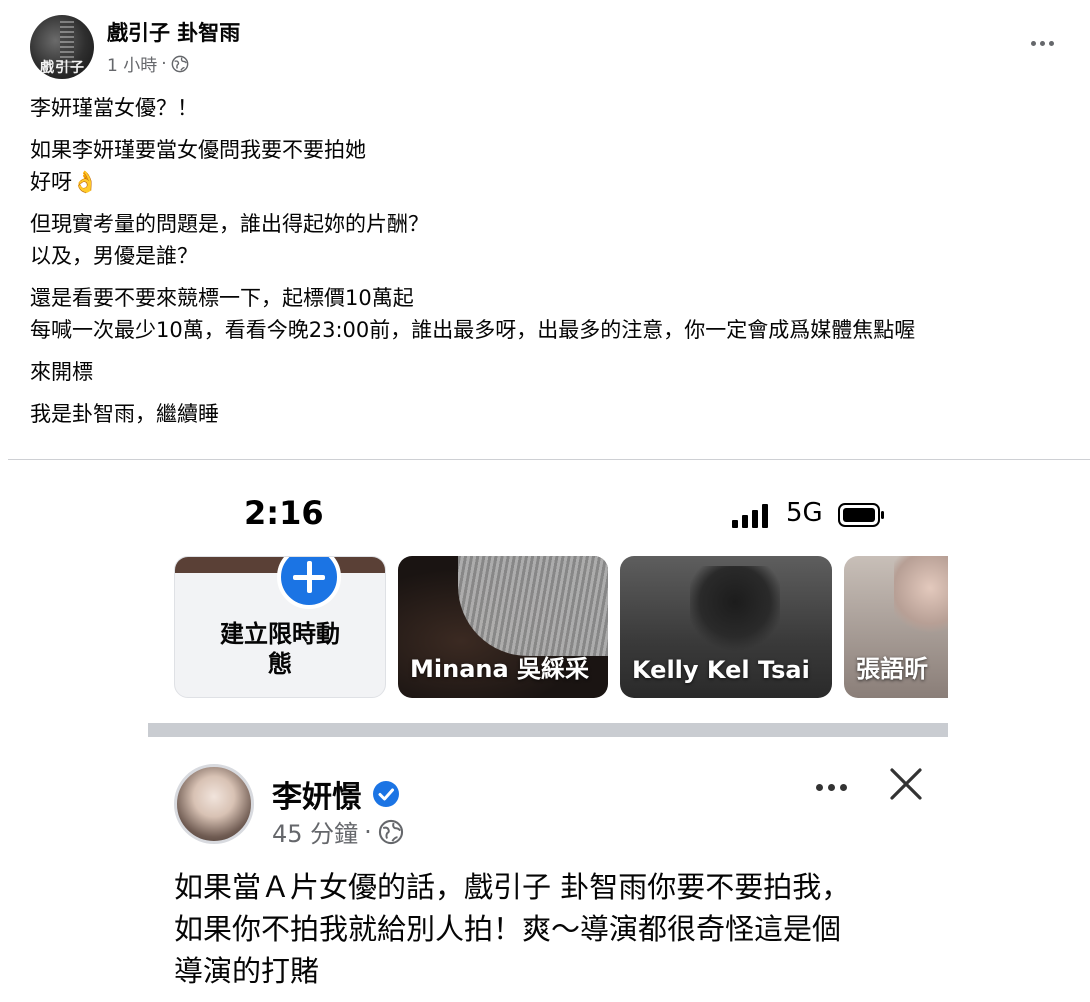 The image size is (1090, 1002). Describe the element at coordinates (229, 240) in the screenshot. I see `post-paragraph: 但現實考量的問題是，誰出得起妳的片酬？ 以及，男優是誰？` at that location.